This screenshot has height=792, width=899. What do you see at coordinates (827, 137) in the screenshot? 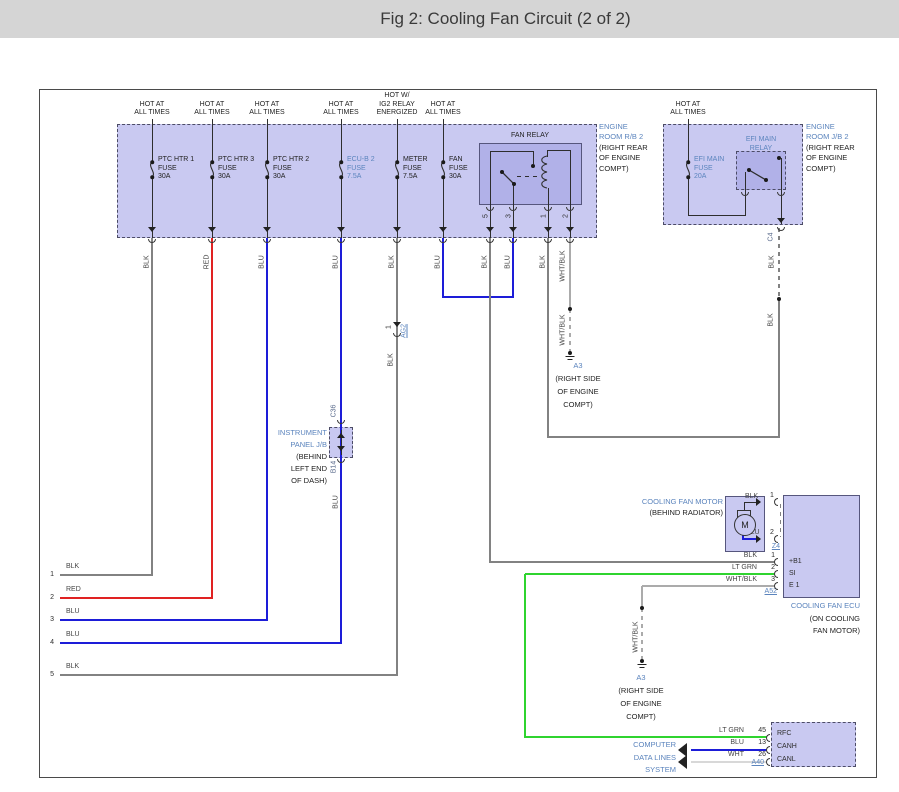
I see `engine-room-jb2-note: ROOM J/B 2` at bounding box center [827, 137].